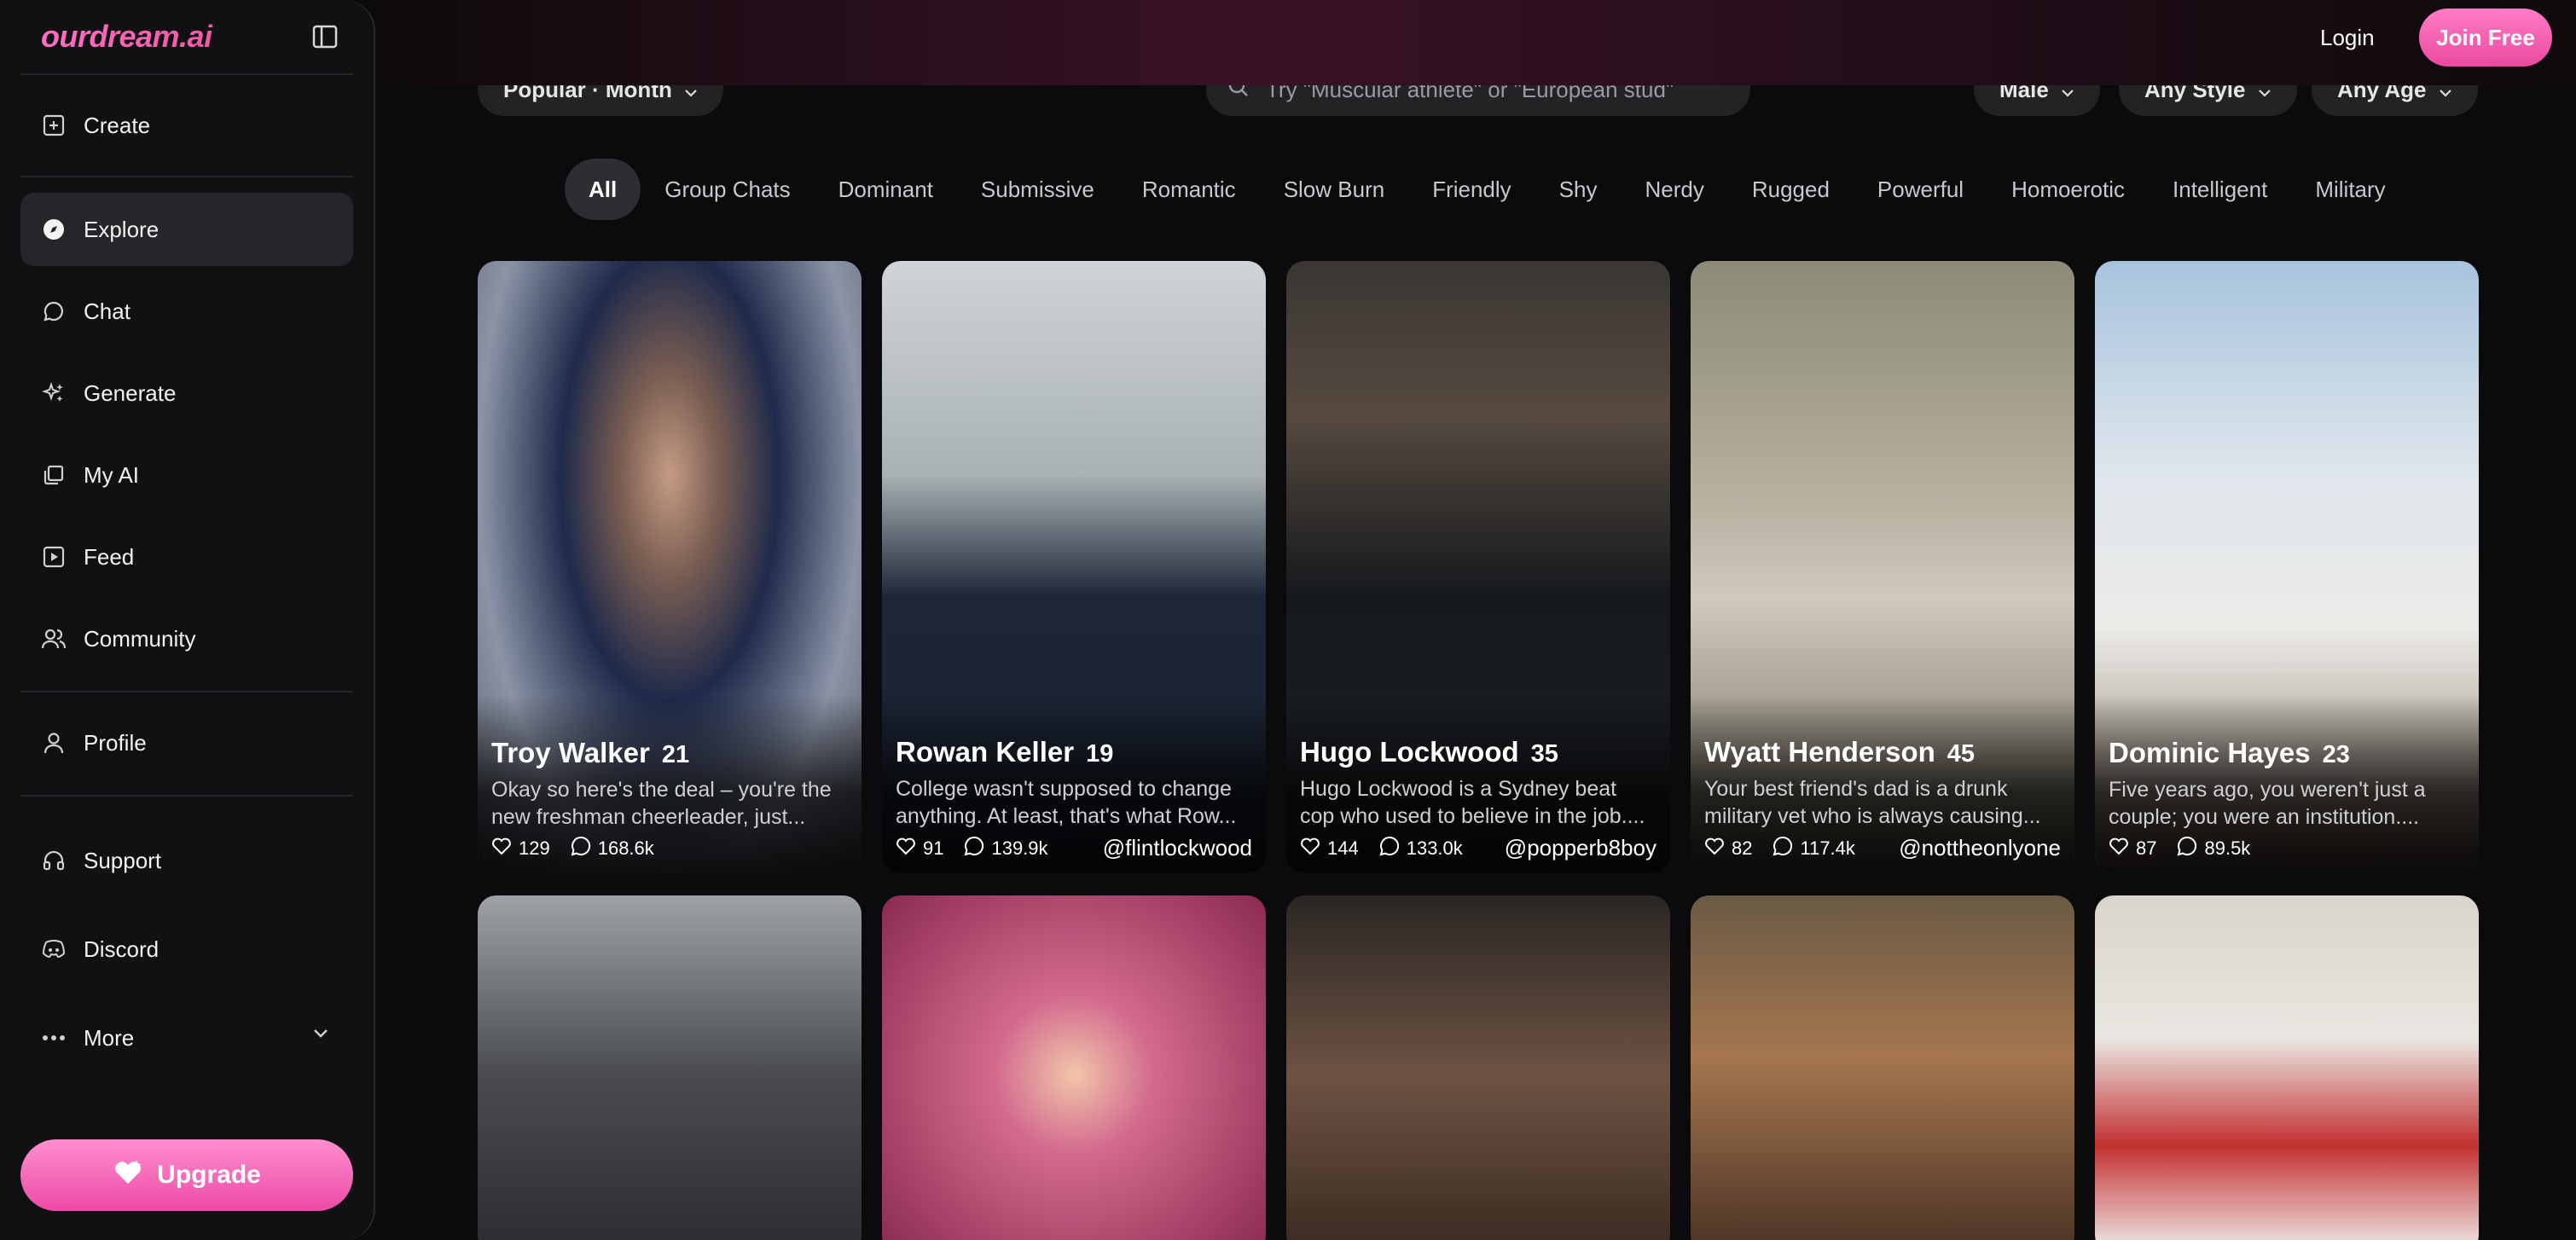 The image size is (2576, 1240). Describe the element at coordinates (186, 311) in the screenshot. I see `sidebar-item-chat: Chat` at that location.